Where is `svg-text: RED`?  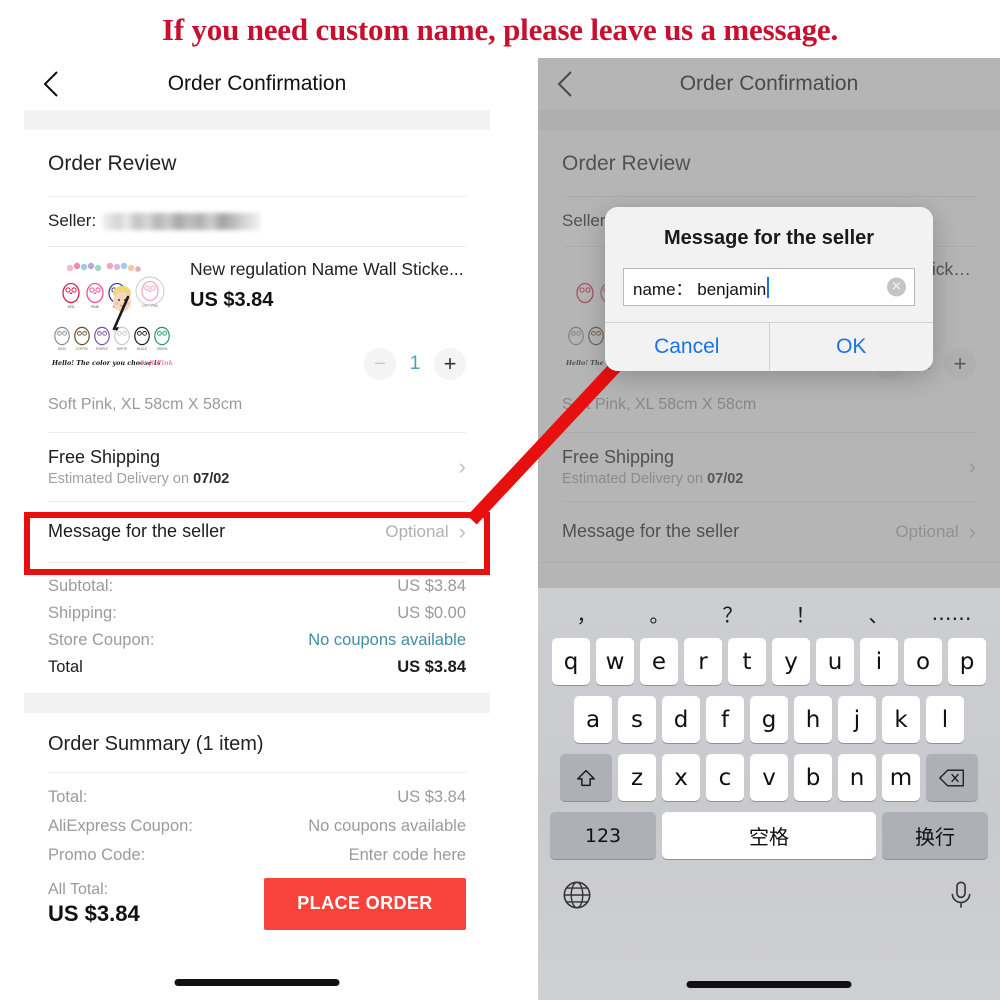
svg-text: RED is located at coordinates (70, 307).